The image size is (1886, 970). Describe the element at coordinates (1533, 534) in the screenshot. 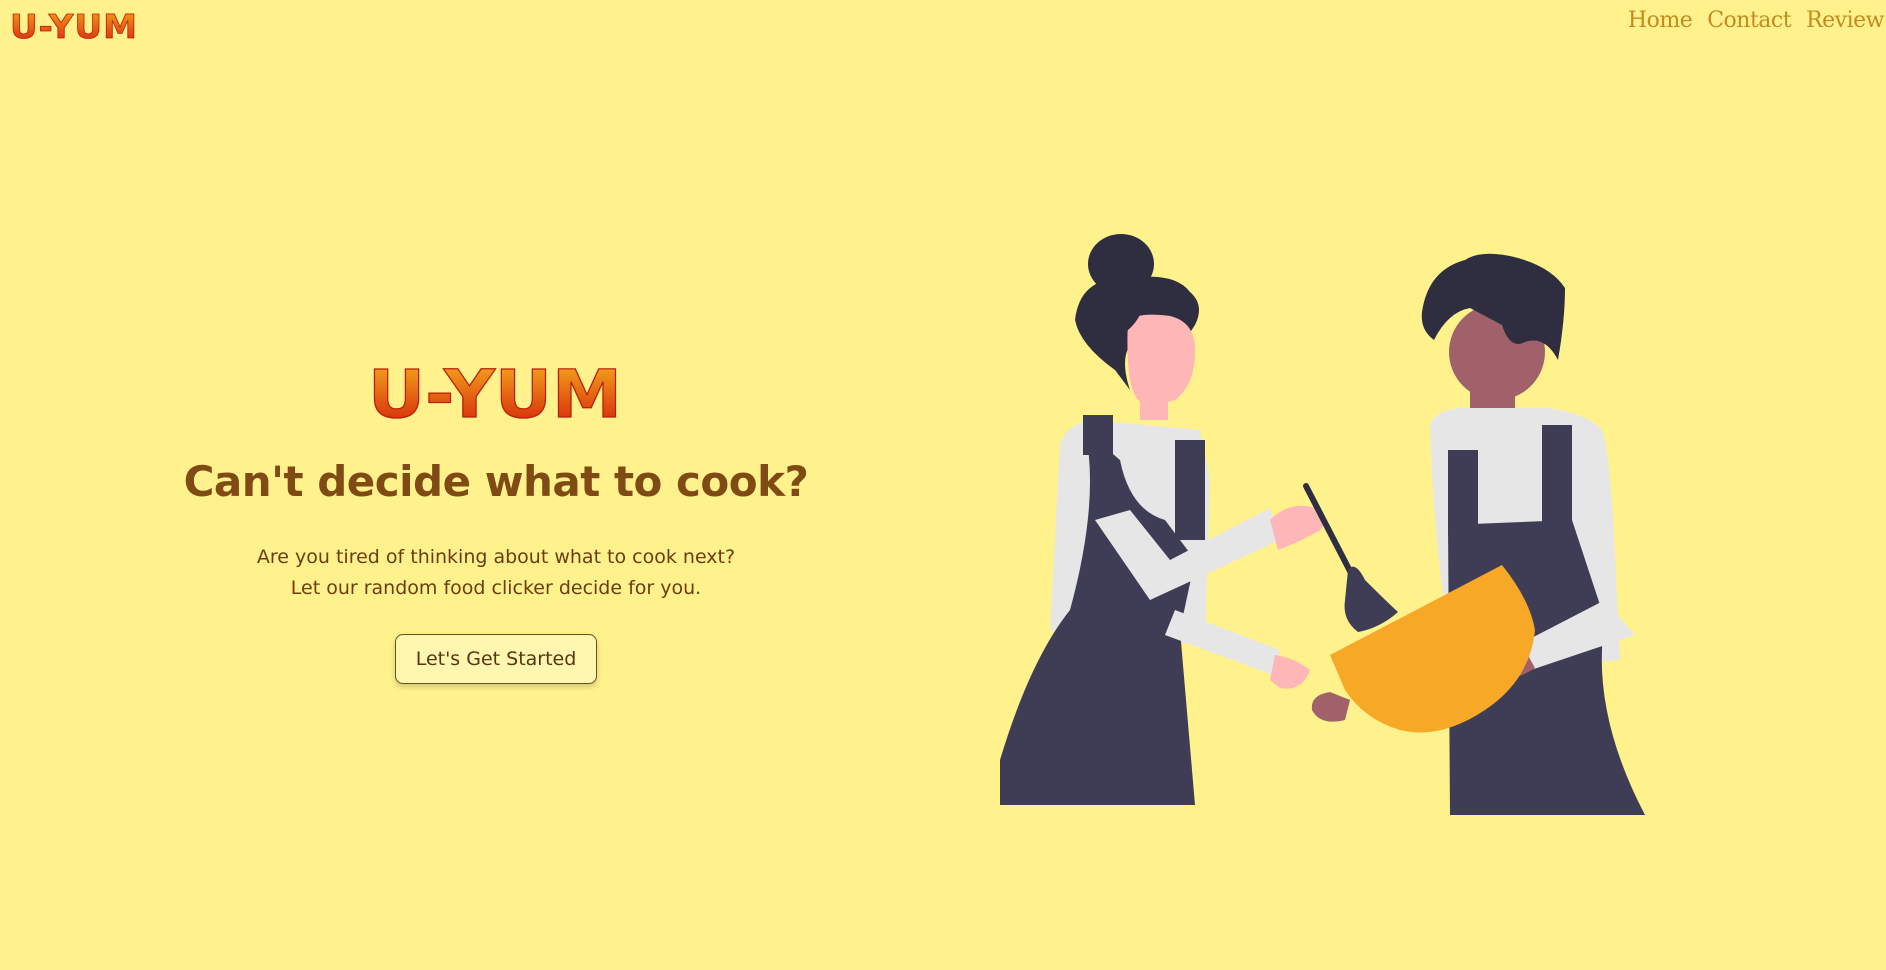

I see `man-chef-figure` at that location.